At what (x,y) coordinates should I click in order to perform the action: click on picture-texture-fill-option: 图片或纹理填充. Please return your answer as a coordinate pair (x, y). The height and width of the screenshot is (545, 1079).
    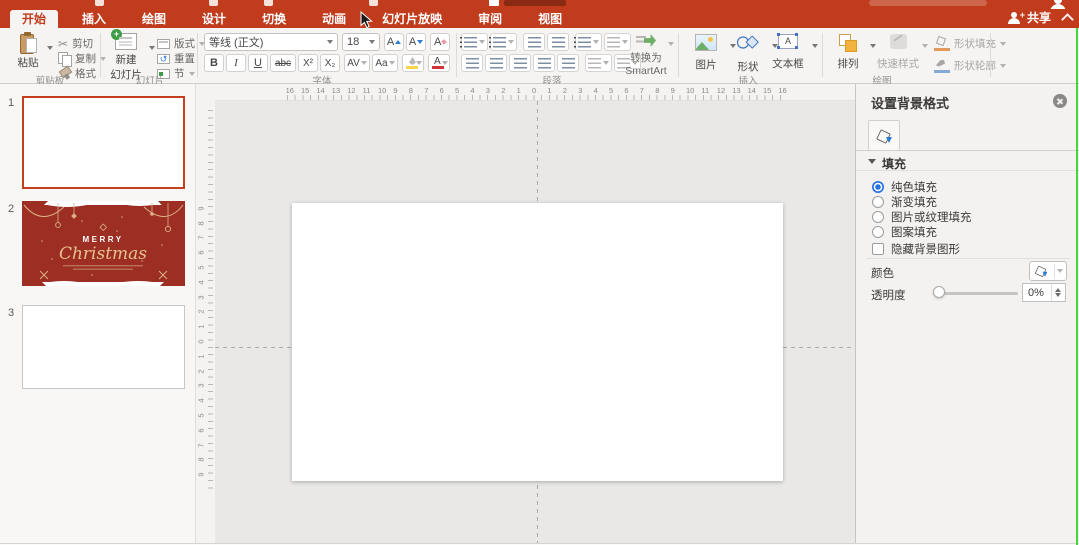
    Looking at the image, I should click on (922, 217).